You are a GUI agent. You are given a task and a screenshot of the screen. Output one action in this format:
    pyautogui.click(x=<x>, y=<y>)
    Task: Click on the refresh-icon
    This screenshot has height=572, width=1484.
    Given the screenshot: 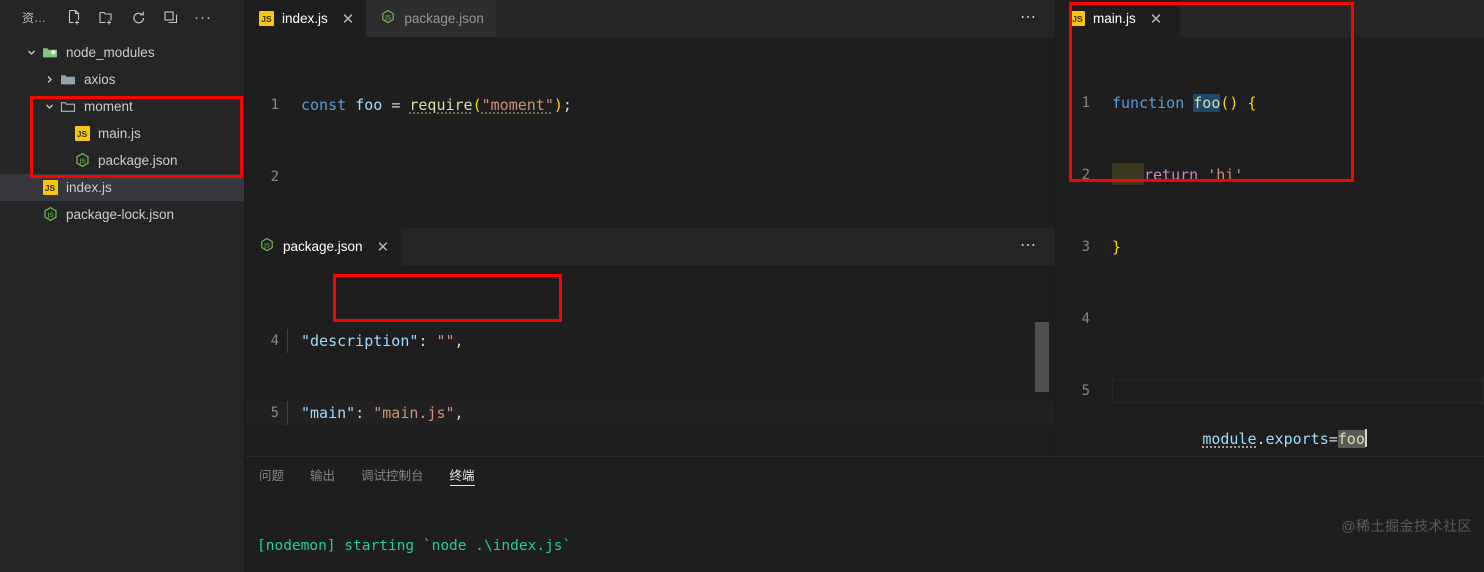 What is the action you would take?
    pyautogui.click(x=139, y=18)
    